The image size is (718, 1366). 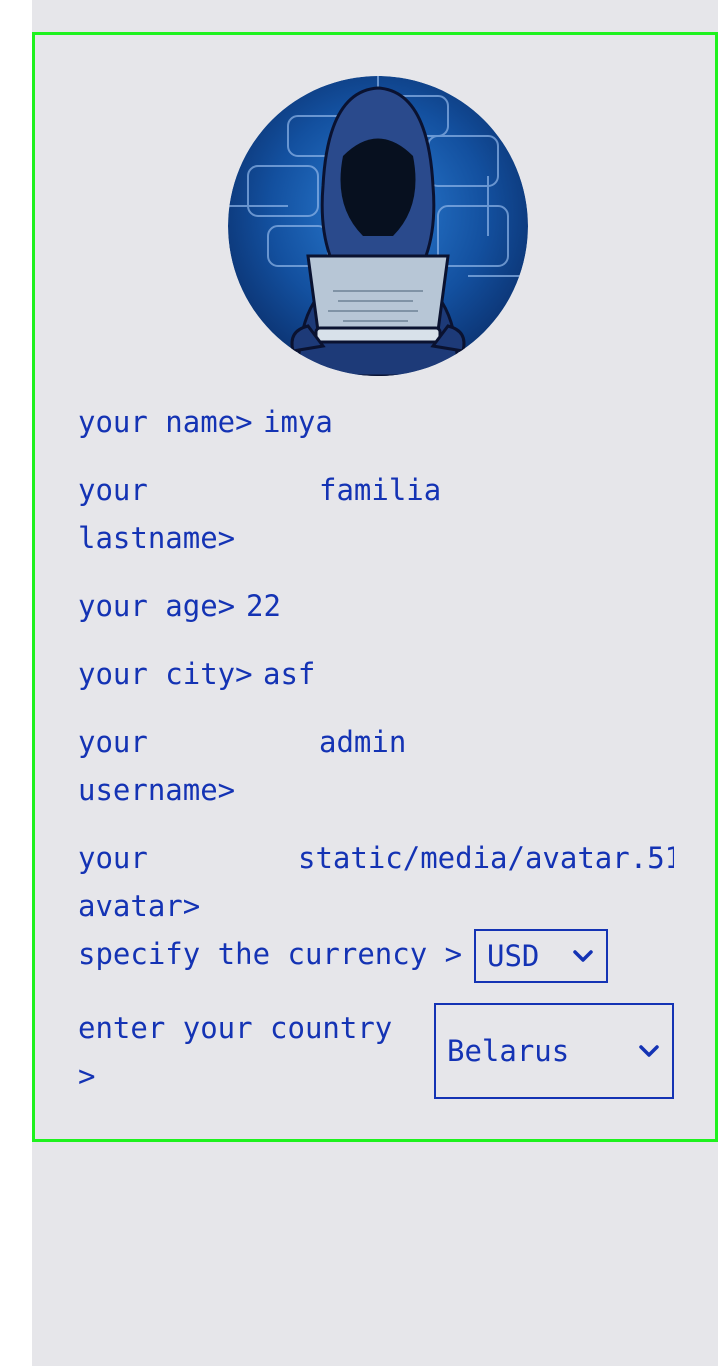 What do you see at coordinates (270, 954) in the screenshot?
I see `currency-label: specify the currency >` at bounding box center [270, 954].